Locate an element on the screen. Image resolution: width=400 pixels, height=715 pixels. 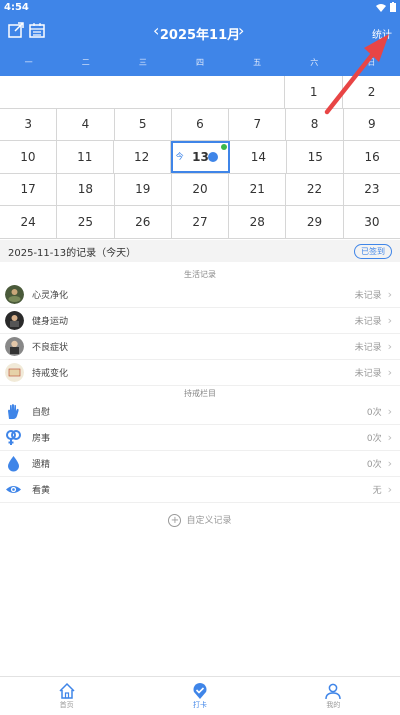
calendar-day: 19 is located at coordinates (143, 189).